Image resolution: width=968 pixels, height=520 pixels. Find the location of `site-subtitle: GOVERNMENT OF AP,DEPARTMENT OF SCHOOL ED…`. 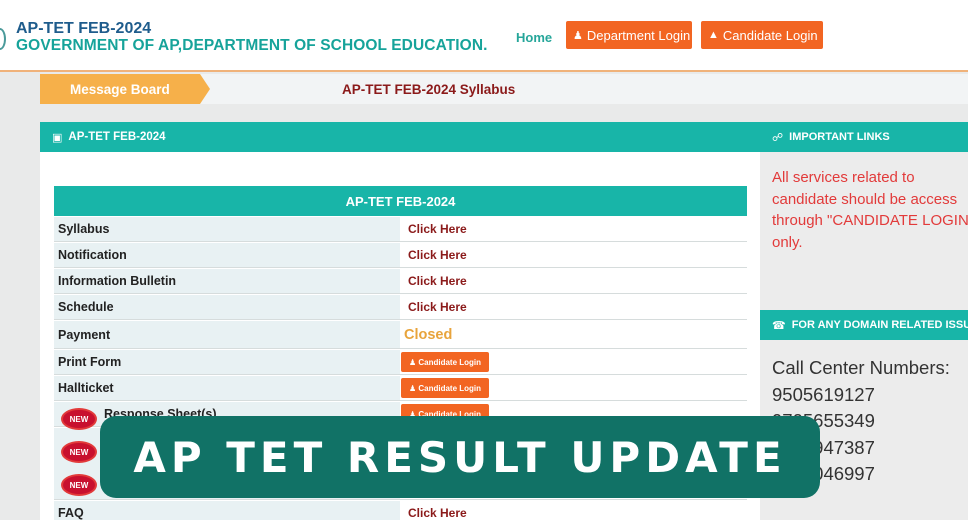

site-subtitle: GOVERNMENT OF AP,DEPARTMENT OF SCHOOL ED… is located at coordinates (252, 45).